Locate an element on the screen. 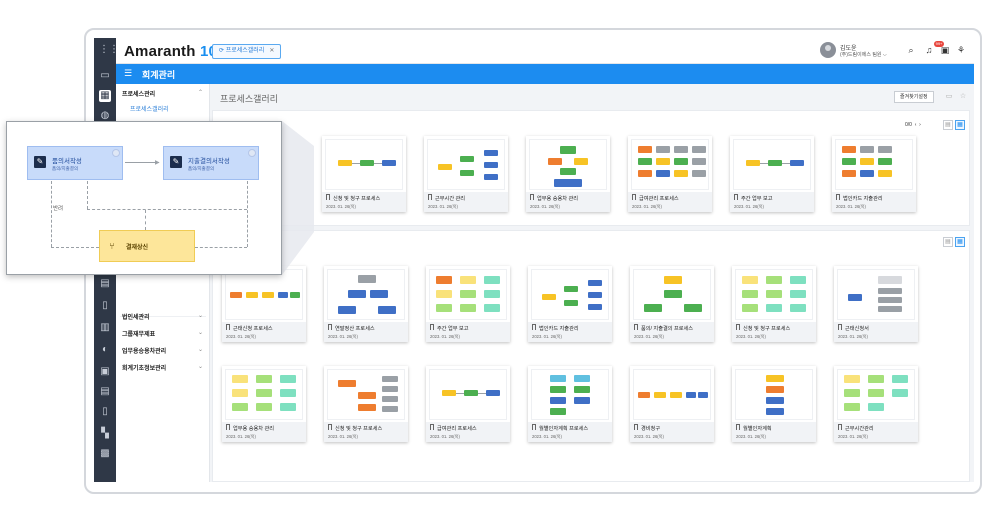 This screenshot has width=984, height=517. sidebar-section-accounting-base: 회계기초정보관리 is located at coordinates (144, 367).